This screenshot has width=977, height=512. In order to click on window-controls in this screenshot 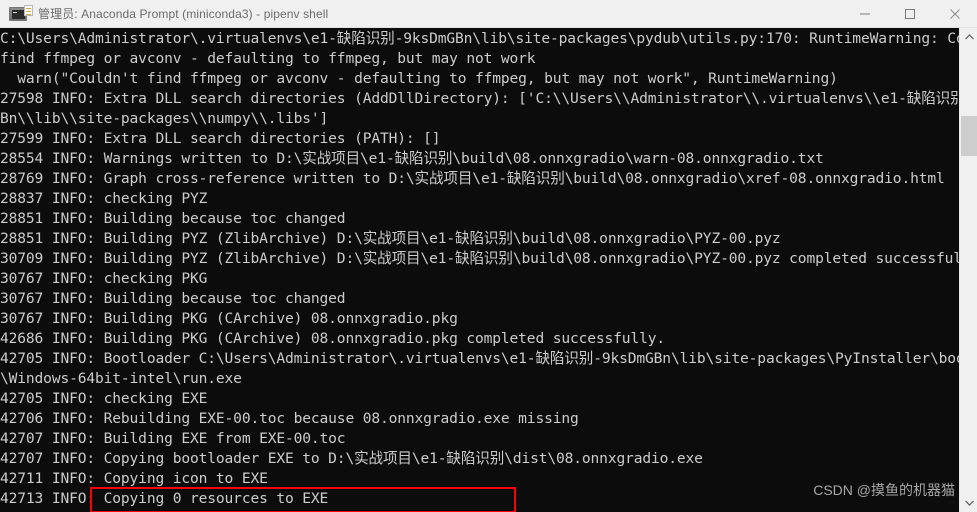, I will do `click(909, 14)`.